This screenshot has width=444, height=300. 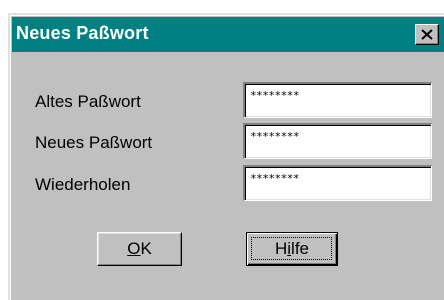 What do you see at coordinates (337, 183) in the screenshot?
I see `repeat-password-field: ********` at bounding box center [337, 183].